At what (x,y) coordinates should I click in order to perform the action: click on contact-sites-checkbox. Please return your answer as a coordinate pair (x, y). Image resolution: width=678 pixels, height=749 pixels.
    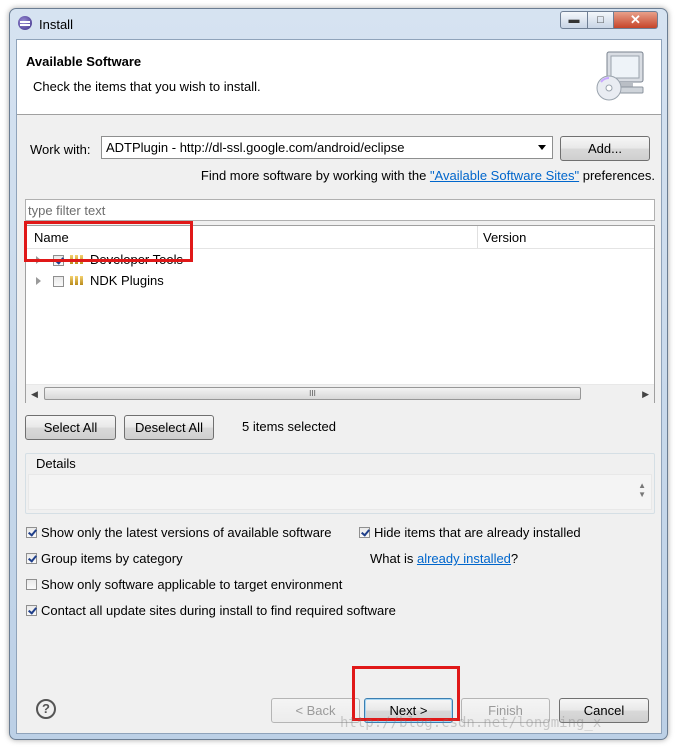
    Looking at the image, I should click on (31, 610).